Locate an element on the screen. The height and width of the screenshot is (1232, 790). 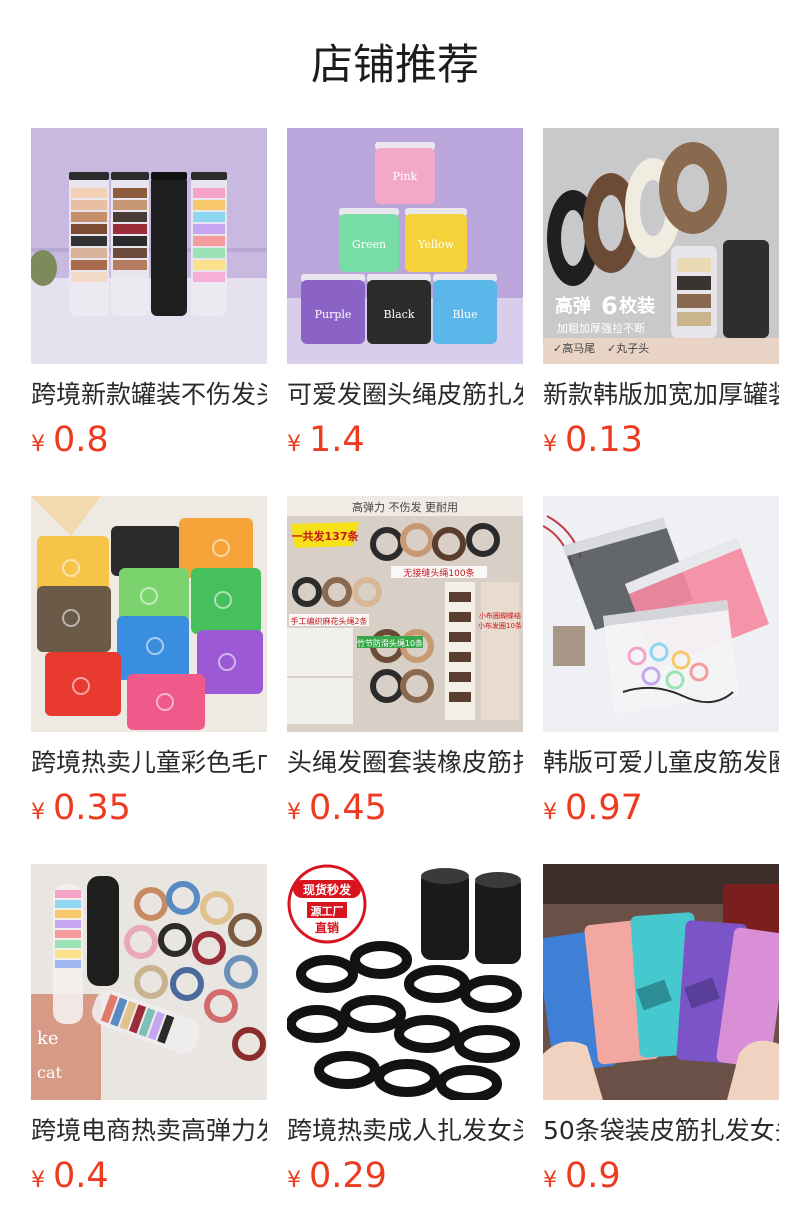
promo-text: 高弹 is located at coordinates (573, 306).